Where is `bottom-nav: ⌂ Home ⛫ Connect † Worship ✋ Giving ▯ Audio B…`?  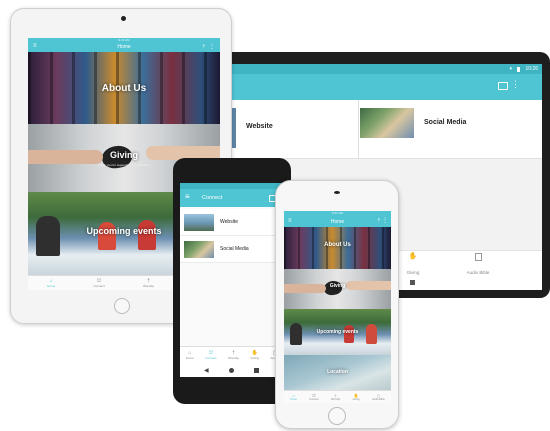 bottom-nav: ⌂ Home ⛫ Connect † Worship ✋ Giving ▯ Audio B… is located at coordinates (337, 396).